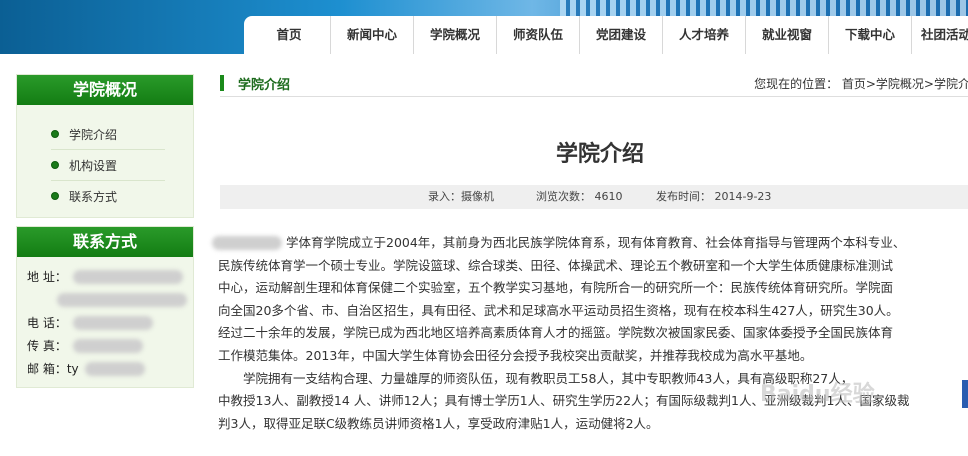 This screenshot has height=456, width=968. What do you see at coordinates (817, 394) in the screenshot?
I see `baidu-watermark: Baidu经验` at bounding box center [817, 394].